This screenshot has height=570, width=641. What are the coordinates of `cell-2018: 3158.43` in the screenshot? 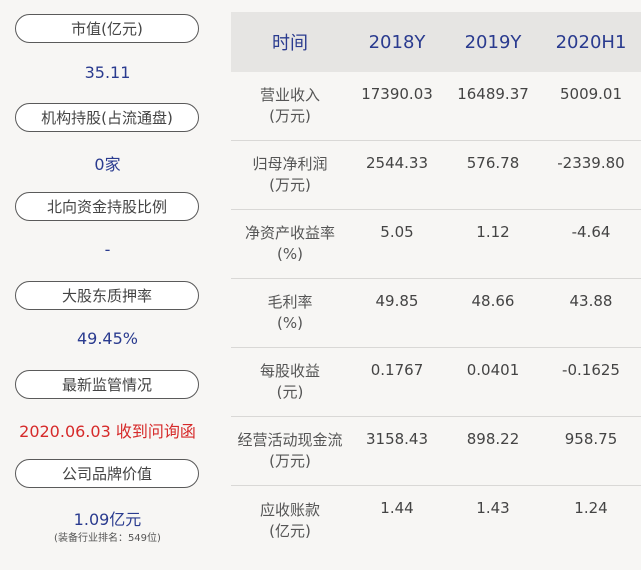 It's located at (397, 439).